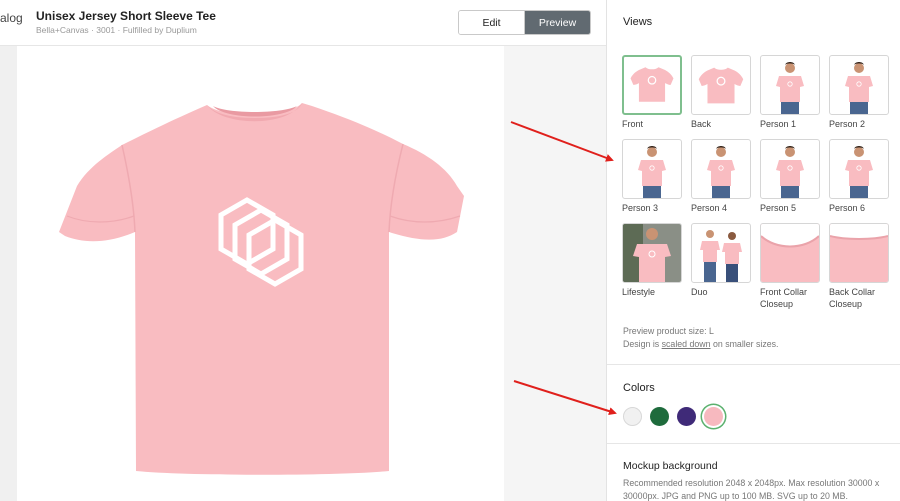  I want to click on view-option-person-1: Person 1, so click(790, 92).